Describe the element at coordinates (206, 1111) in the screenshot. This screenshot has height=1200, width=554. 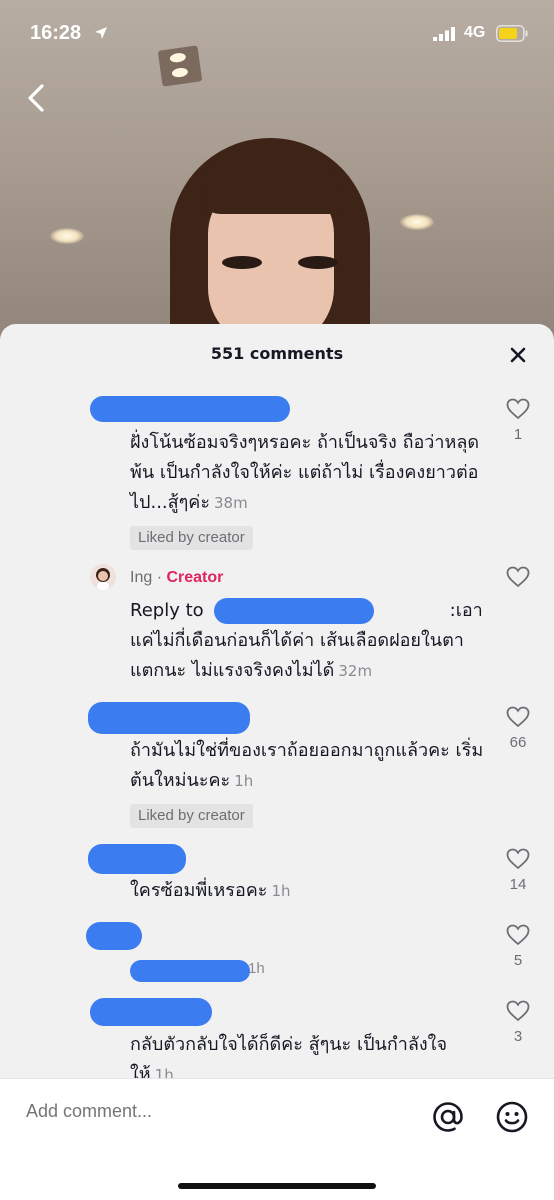
I see `add-comment-input` at that location.